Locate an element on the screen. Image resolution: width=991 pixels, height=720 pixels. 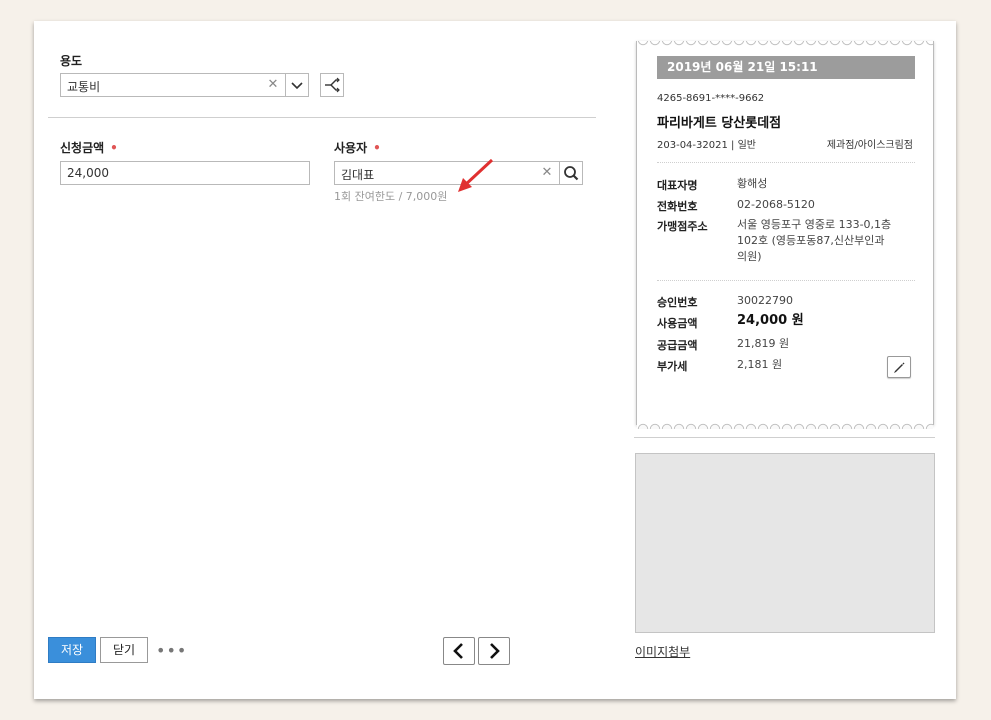
share-icon is located at coordinates (332, 85).